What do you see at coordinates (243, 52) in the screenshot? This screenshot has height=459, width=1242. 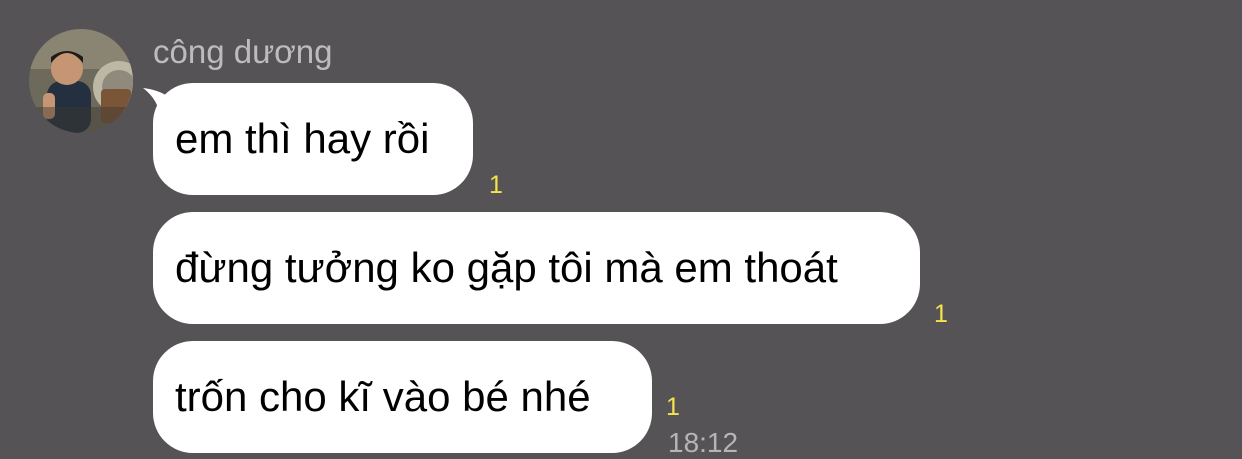 I see `sender-name: công dương` at bounding box center [243, 52].